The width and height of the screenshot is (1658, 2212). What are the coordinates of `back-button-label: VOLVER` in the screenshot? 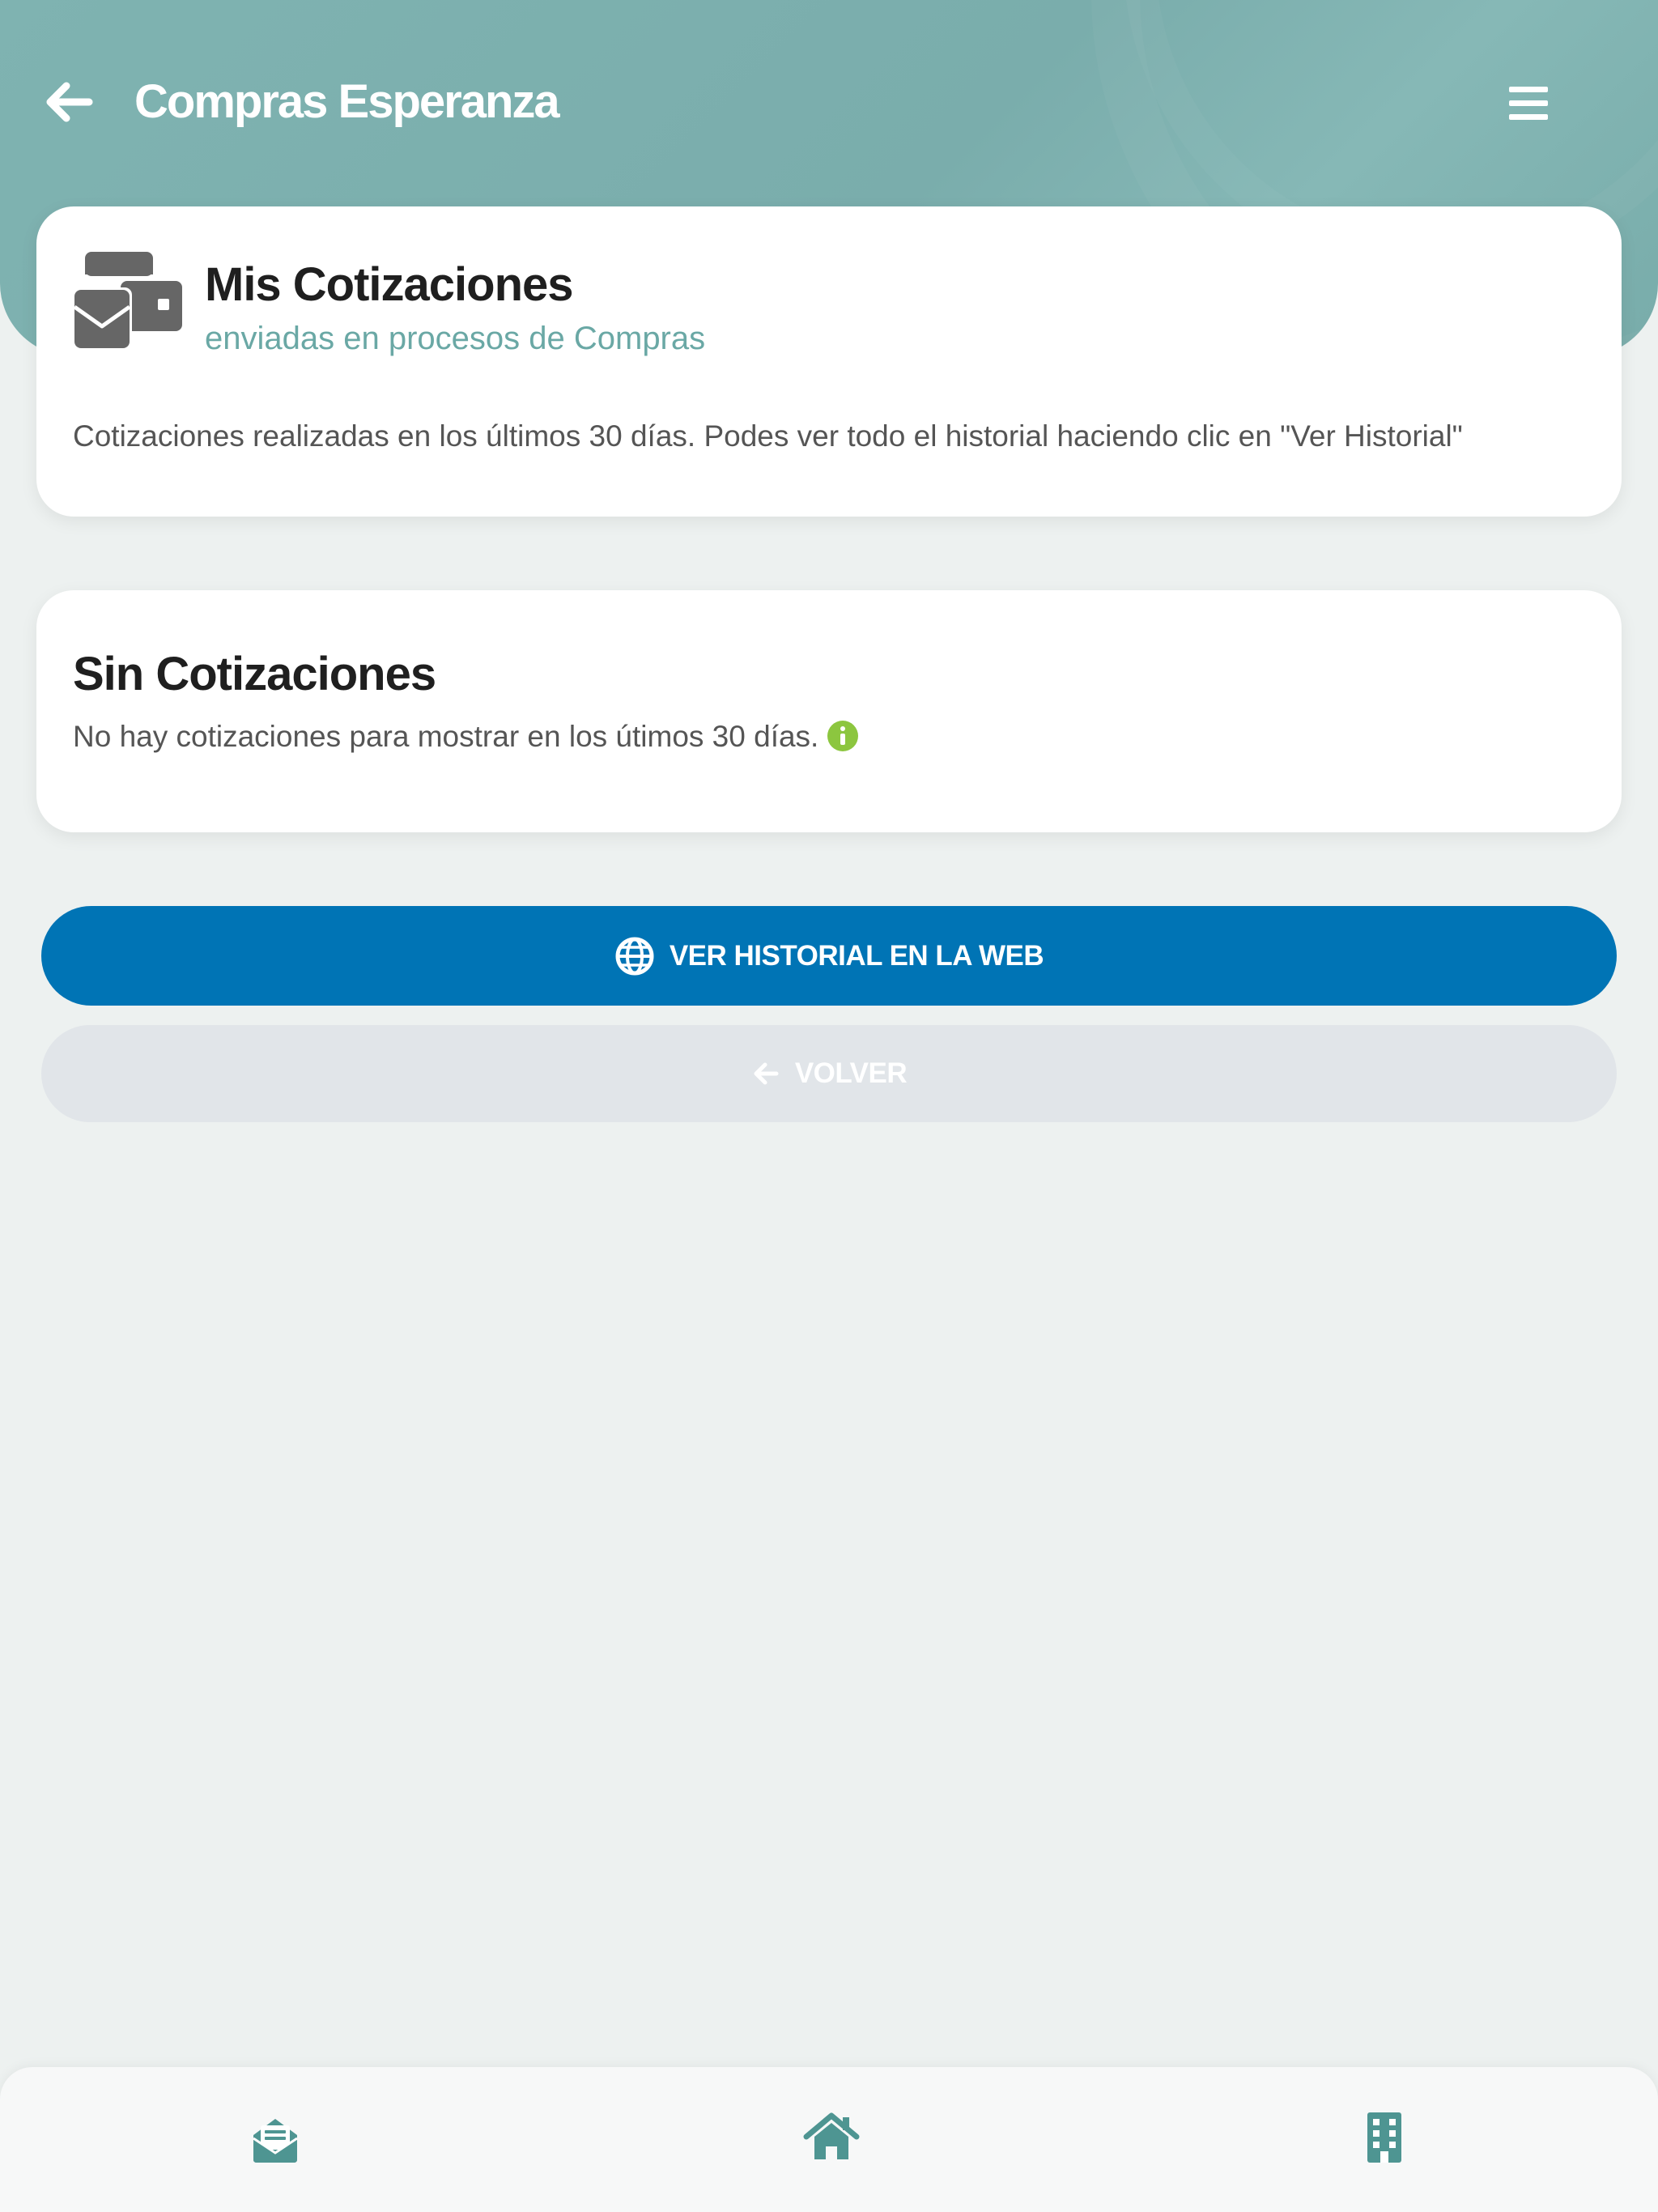 It's located at (851, 1073).